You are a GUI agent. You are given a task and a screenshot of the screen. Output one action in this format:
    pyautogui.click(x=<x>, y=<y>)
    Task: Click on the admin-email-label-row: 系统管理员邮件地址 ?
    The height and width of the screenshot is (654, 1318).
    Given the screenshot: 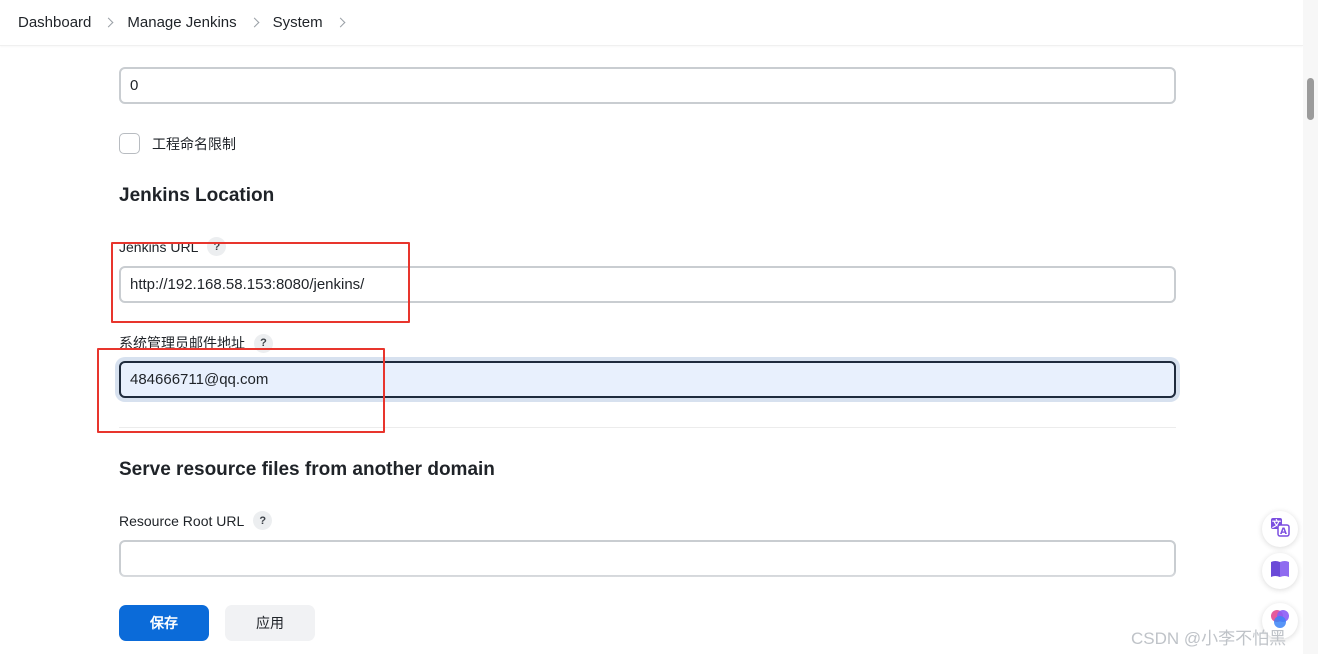 What is the action you would take?
    pyautogui.click(x=196, y=343)
    